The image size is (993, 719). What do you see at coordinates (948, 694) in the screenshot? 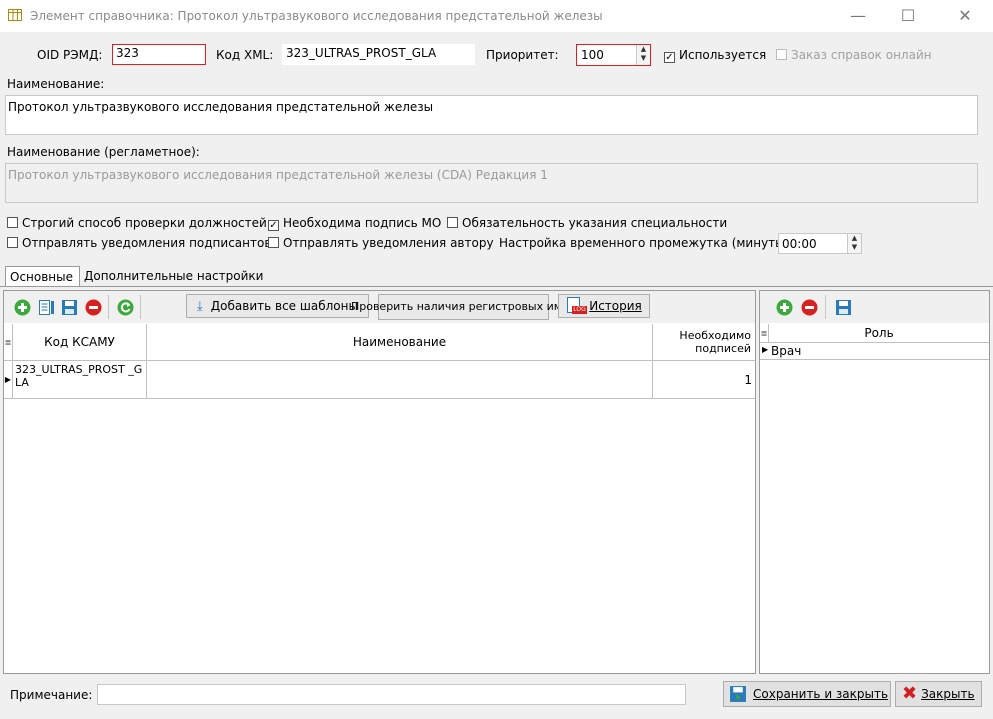
I see `close-label: Закрыть` at bounding box center [948, 694].